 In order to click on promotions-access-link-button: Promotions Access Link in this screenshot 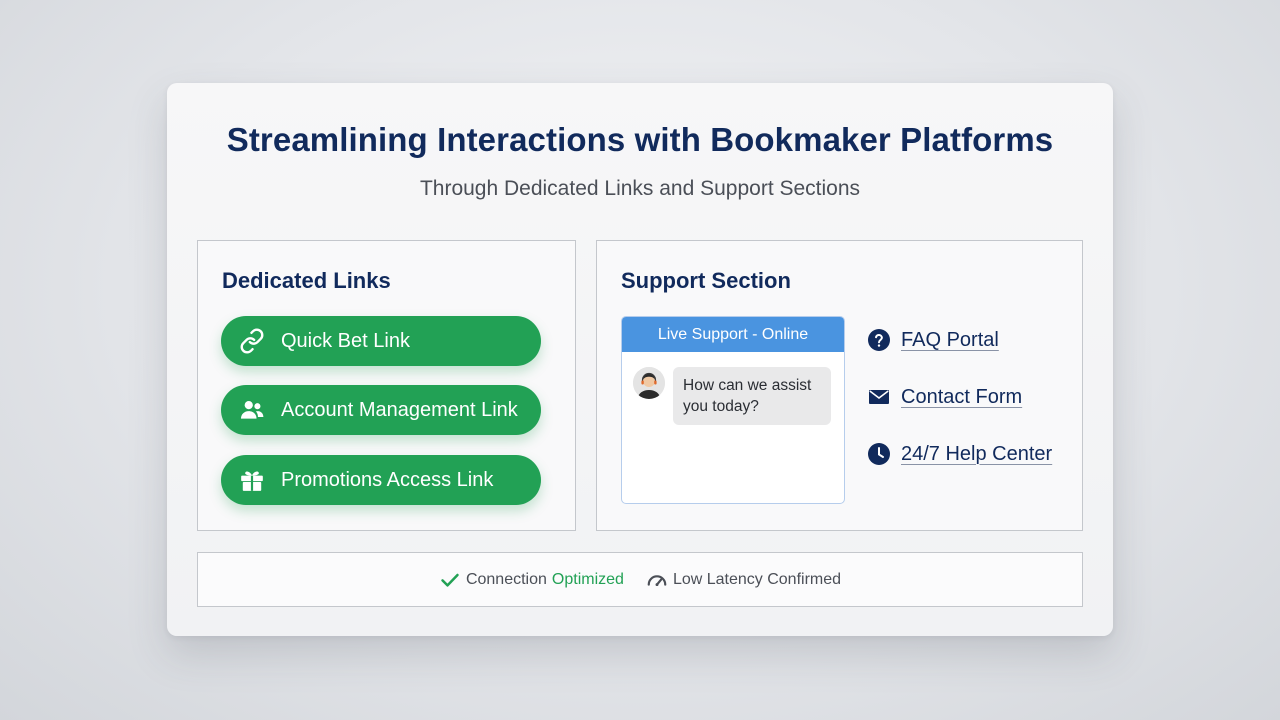, I will do `click(381, 480)`.